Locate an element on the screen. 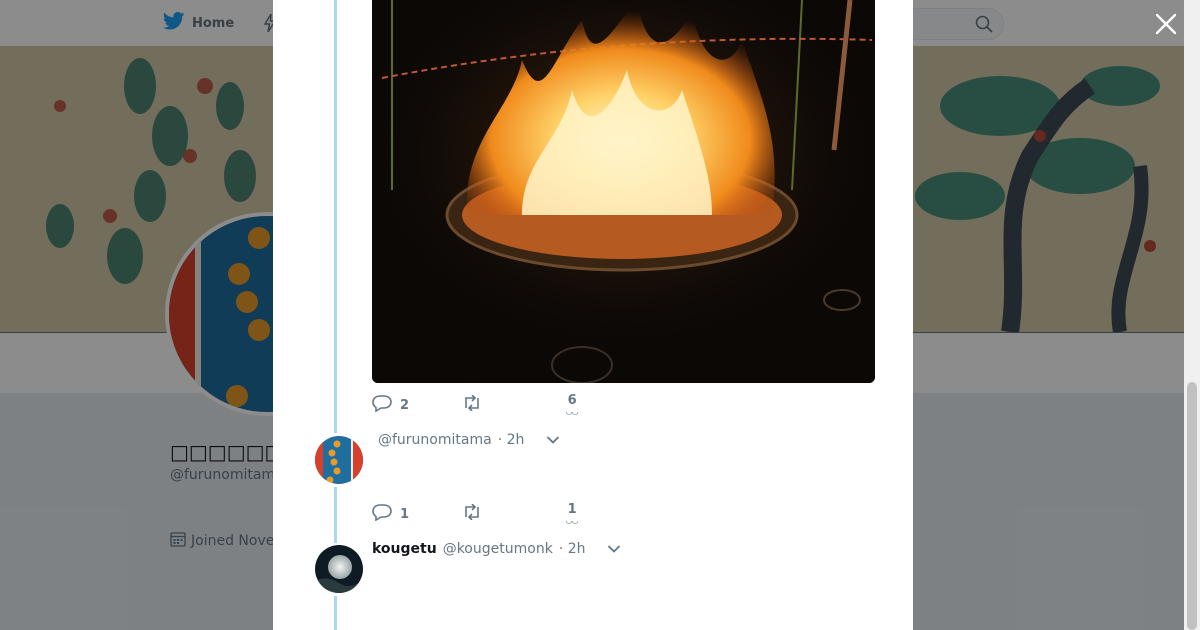 The height and width of the screenshot is (630, 1200). reply-button: 2 is located at coordinates (417, 405).